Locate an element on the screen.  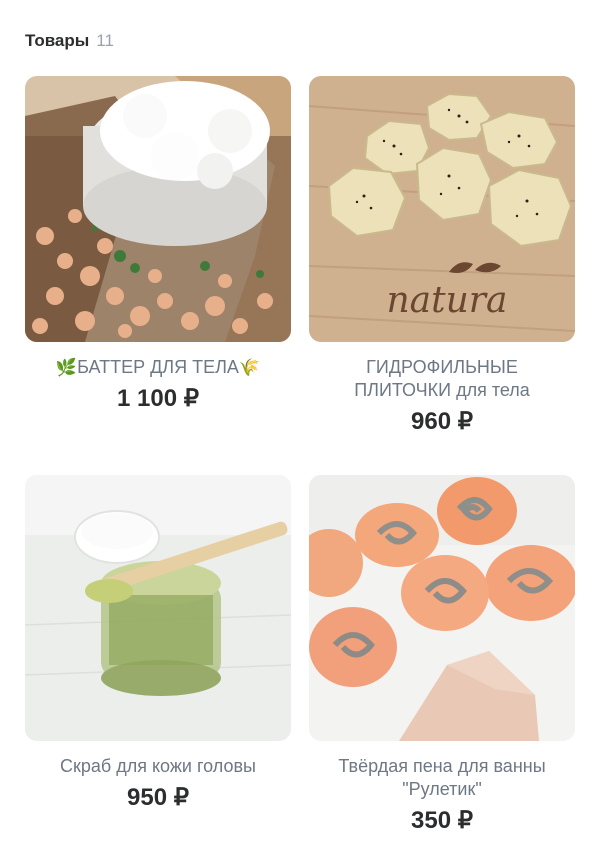
natura-logo-text: natura is located at coordinates (447, 300).